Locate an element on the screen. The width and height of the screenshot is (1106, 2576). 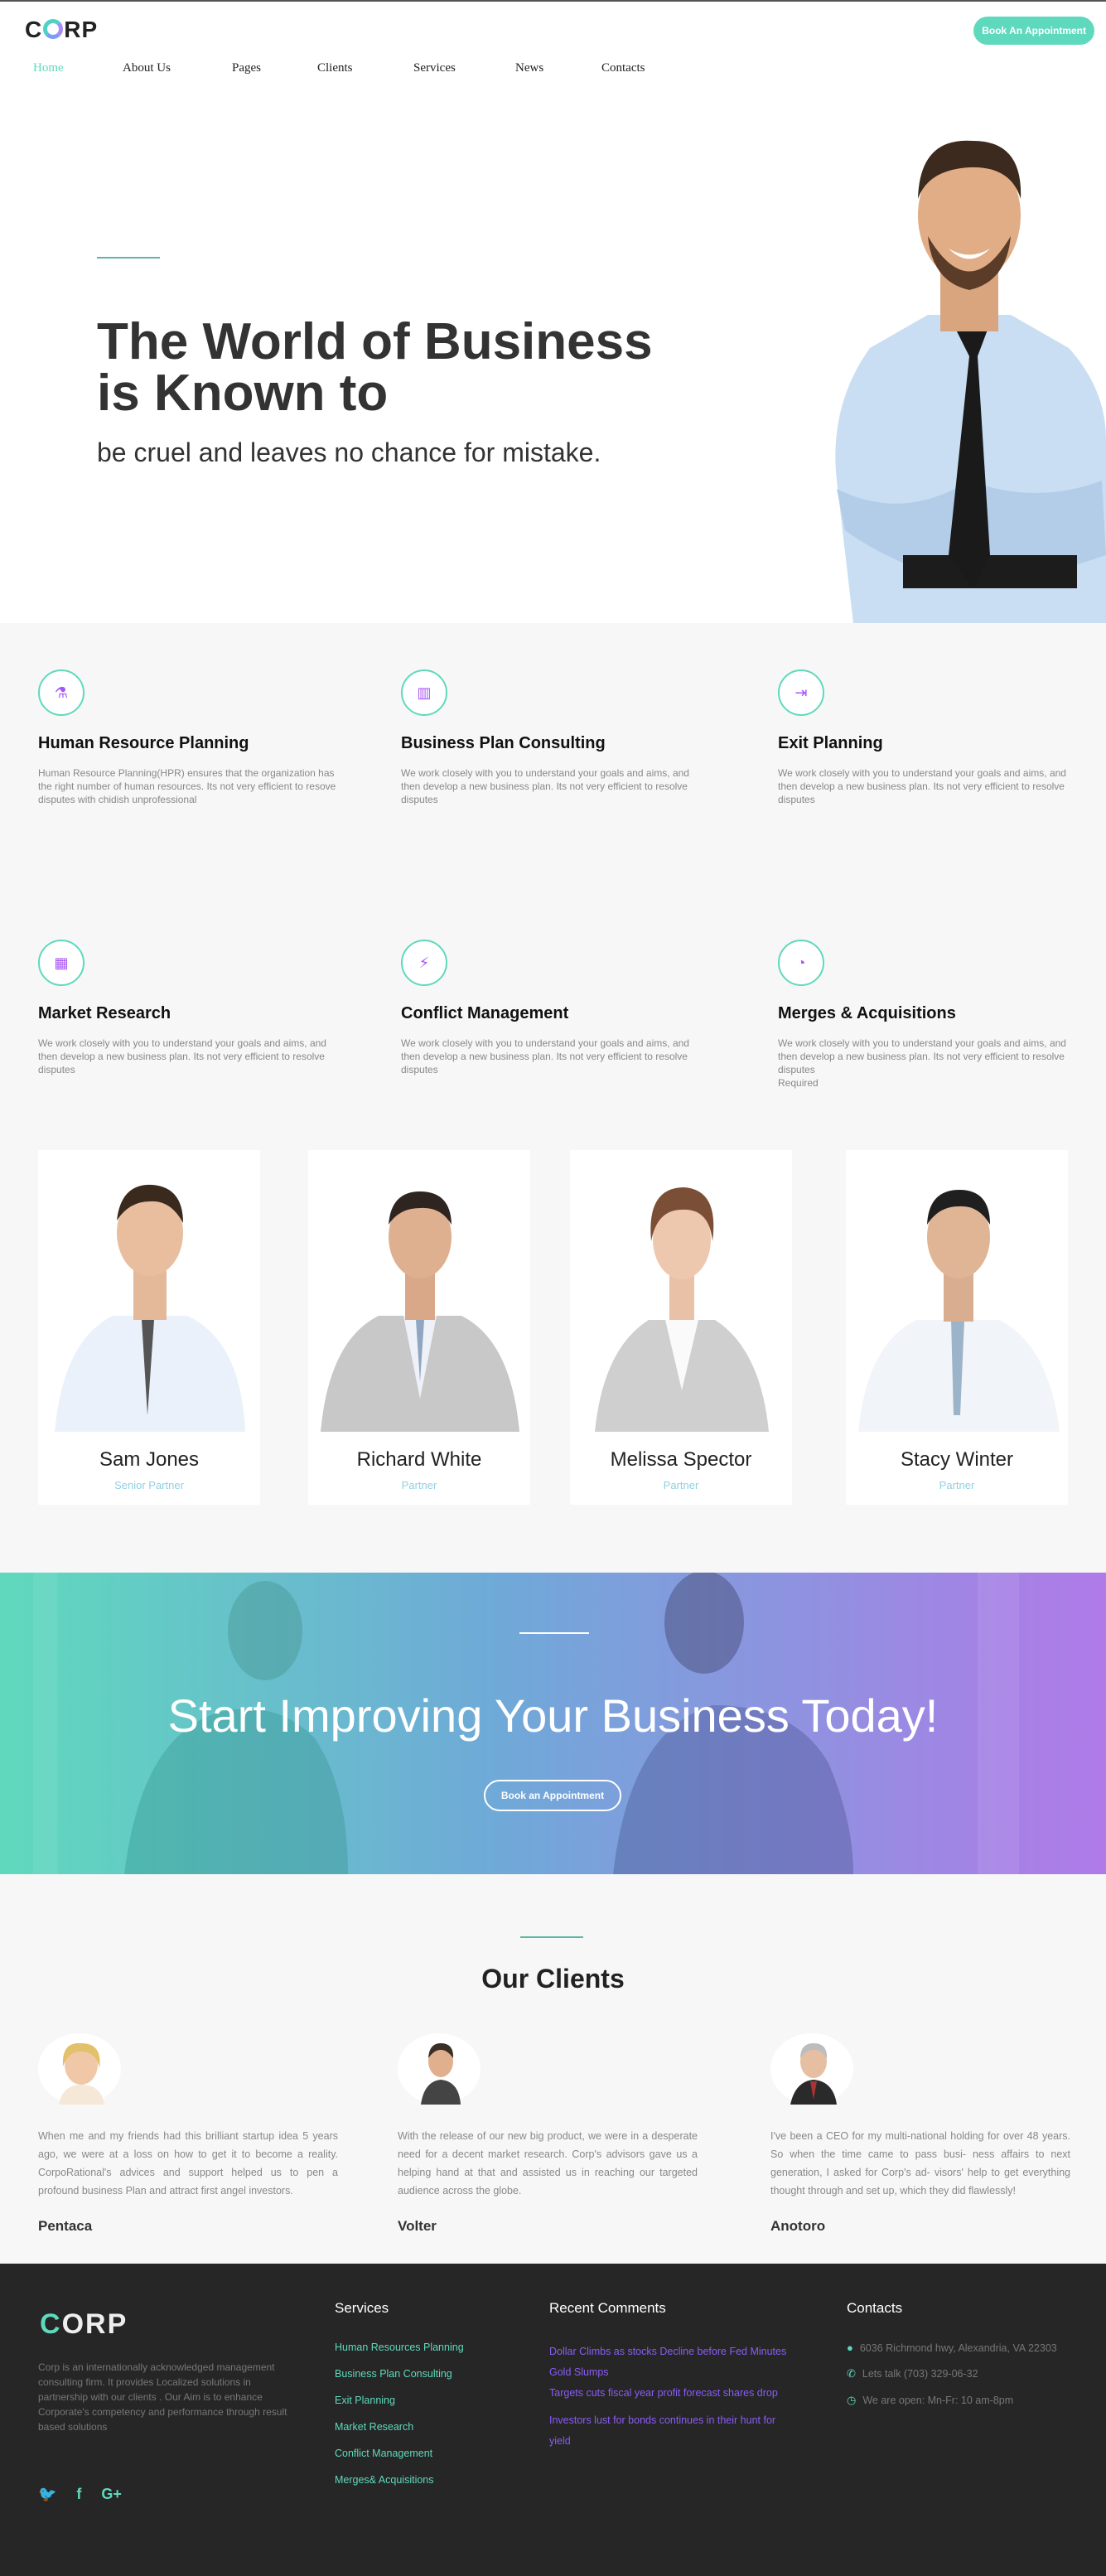
team-card: Stacy Winter Partner is located at coordinates (957, 1327).